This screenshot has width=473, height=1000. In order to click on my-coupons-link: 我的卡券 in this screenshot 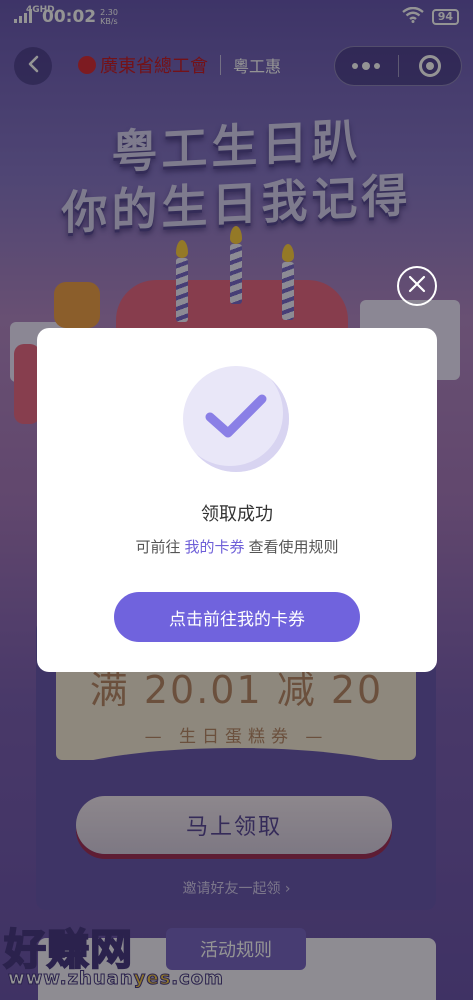, I will do `click(214, 547)`.